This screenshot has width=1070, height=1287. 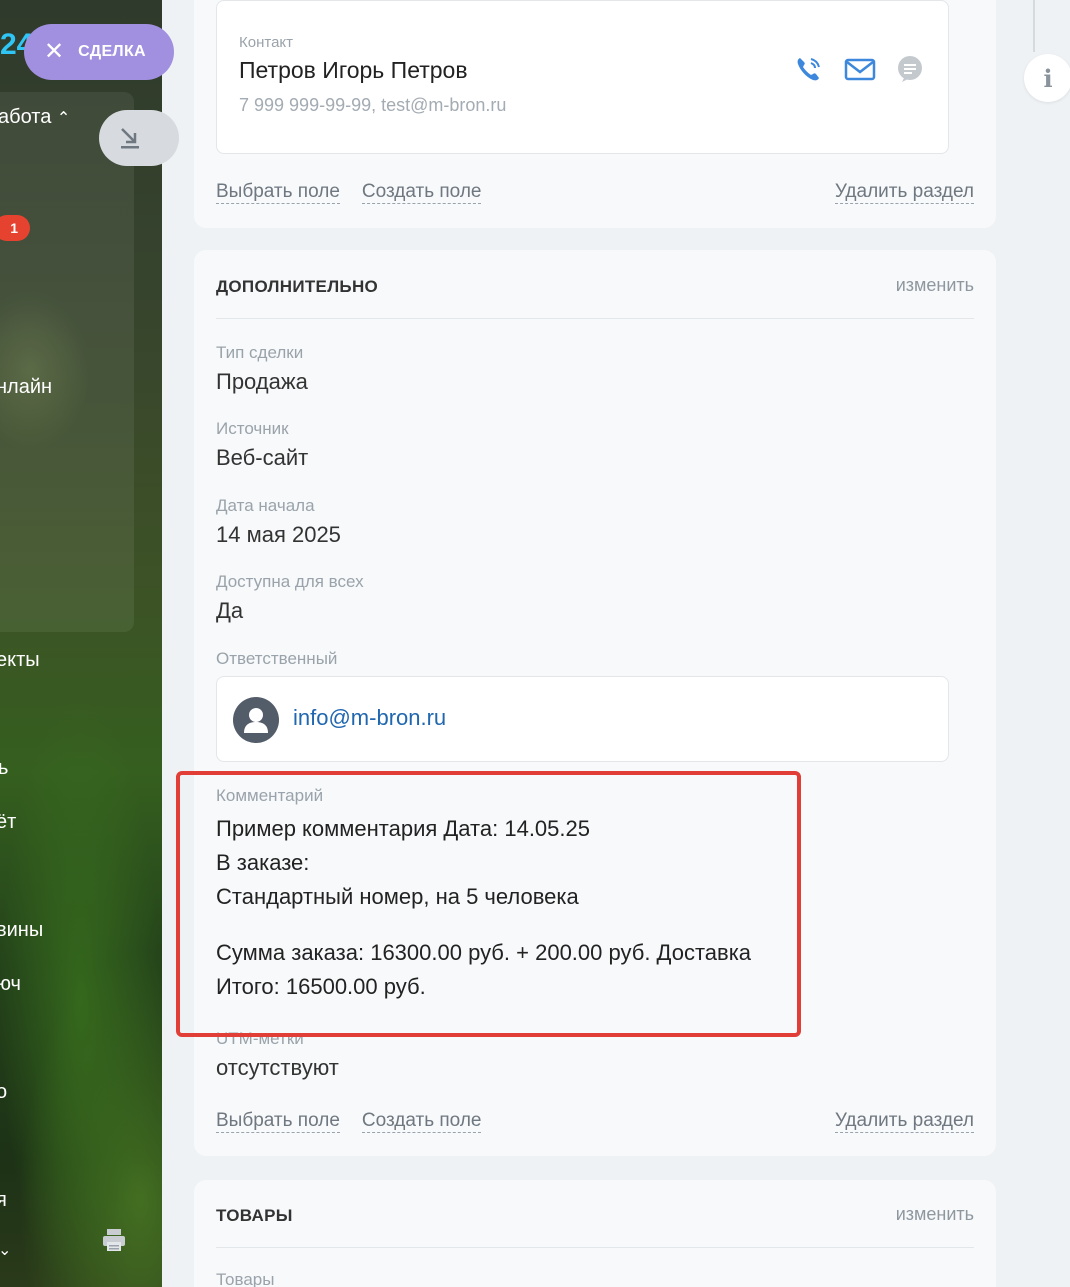 What do you see at coordinates (230, 610) in the screenshot?
I see `field-value: Да` at bounding box center [230, 610].